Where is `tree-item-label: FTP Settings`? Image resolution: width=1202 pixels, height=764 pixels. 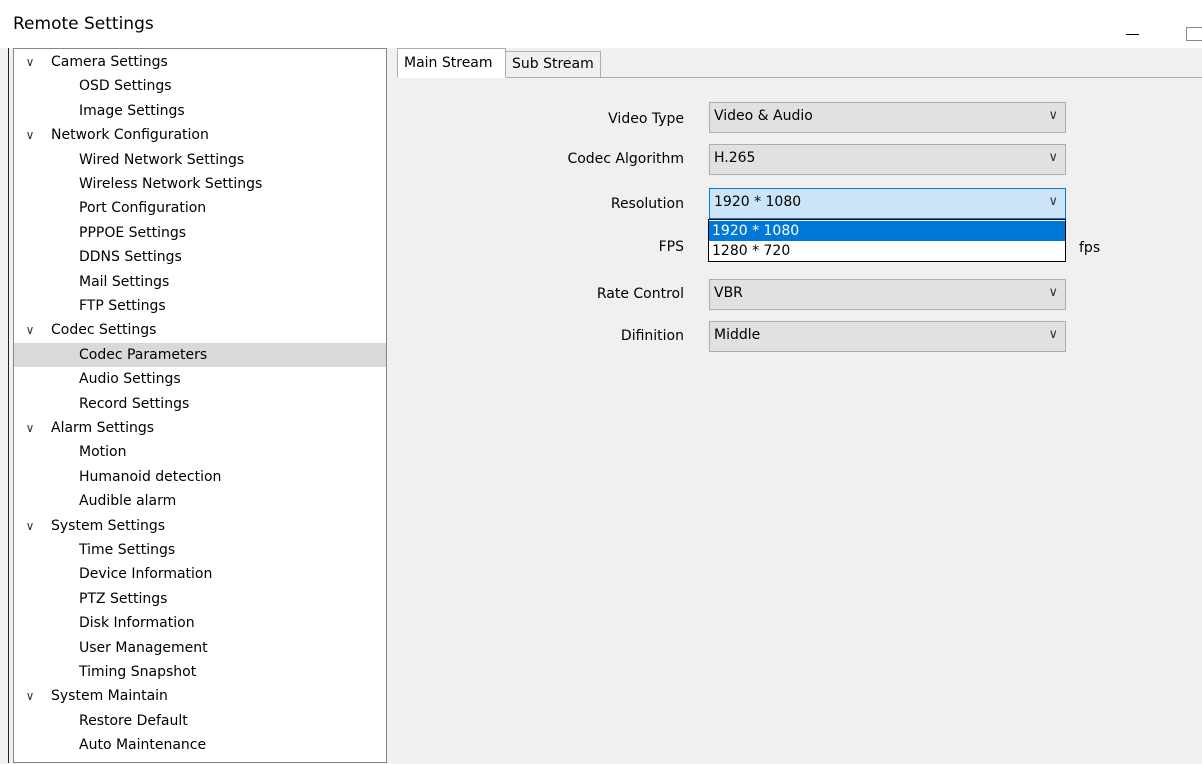 tree-item-label: FTP Settings is located at coordinates (122, 306).